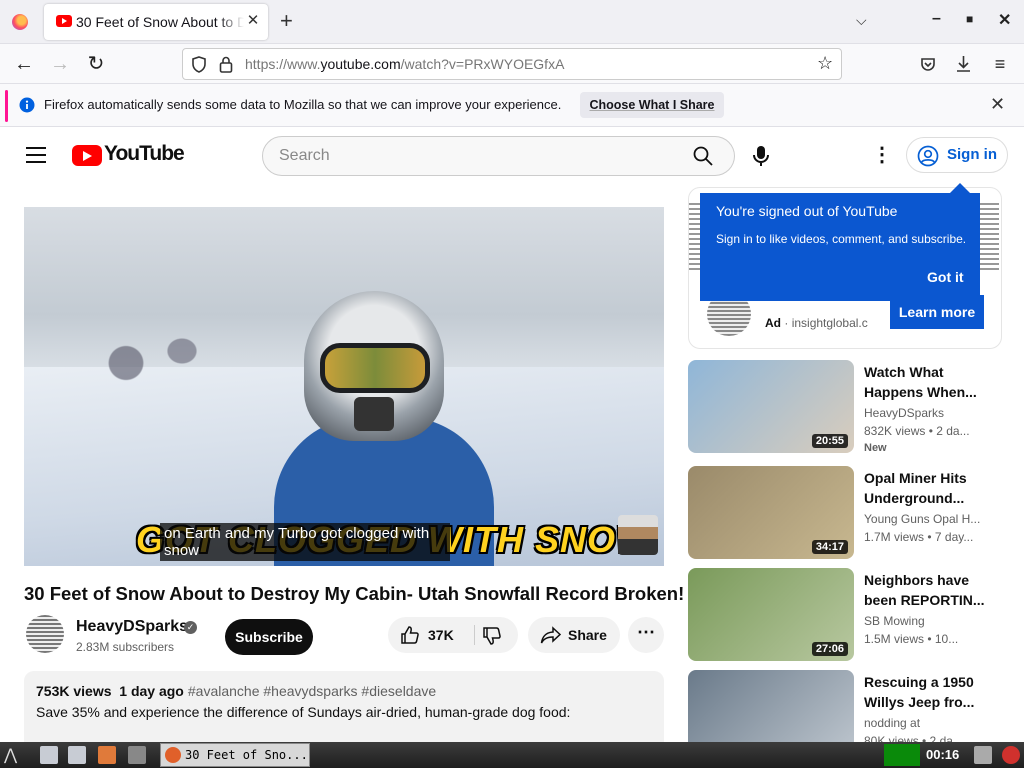  I want to click on thumbs-up-icon, so click(410, 635).